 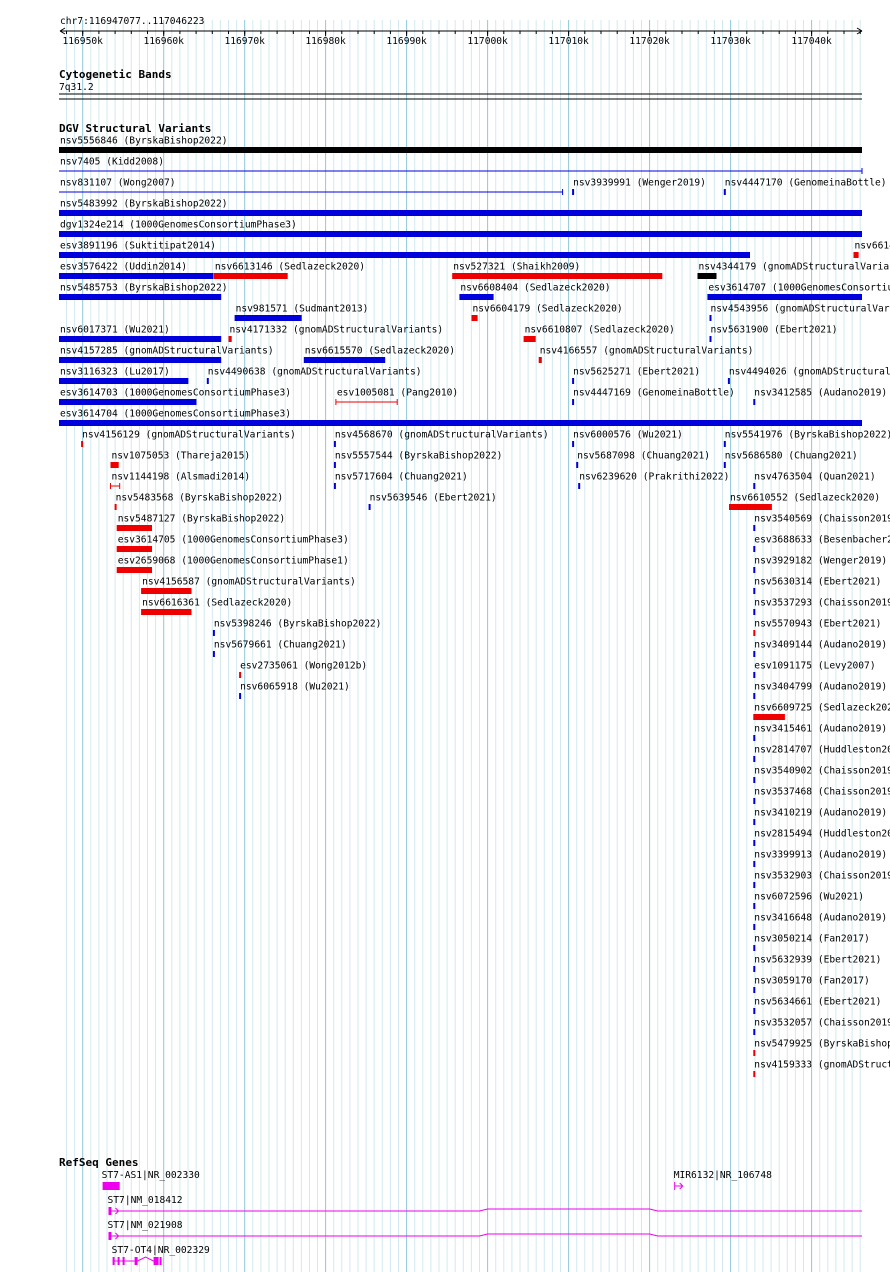 I want to click on dgv-feature: nsv6610807 (Sedlazeck2020), so click(x=599, y=334).